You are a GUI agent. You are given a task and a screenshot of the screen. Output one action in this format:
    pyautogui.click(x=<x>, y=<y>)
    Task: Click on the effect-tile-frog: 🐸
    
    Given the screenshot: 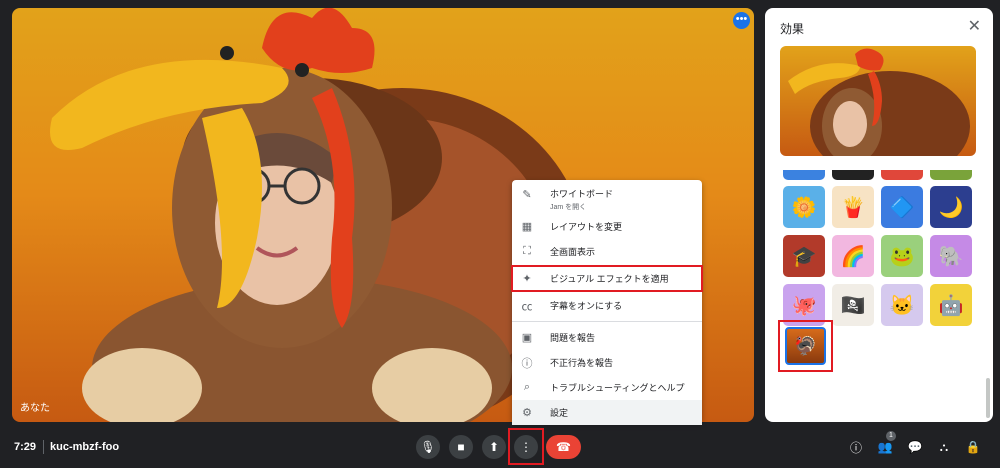 What is the action you would take?
    pyautogui.click(x=902, y=256)
    